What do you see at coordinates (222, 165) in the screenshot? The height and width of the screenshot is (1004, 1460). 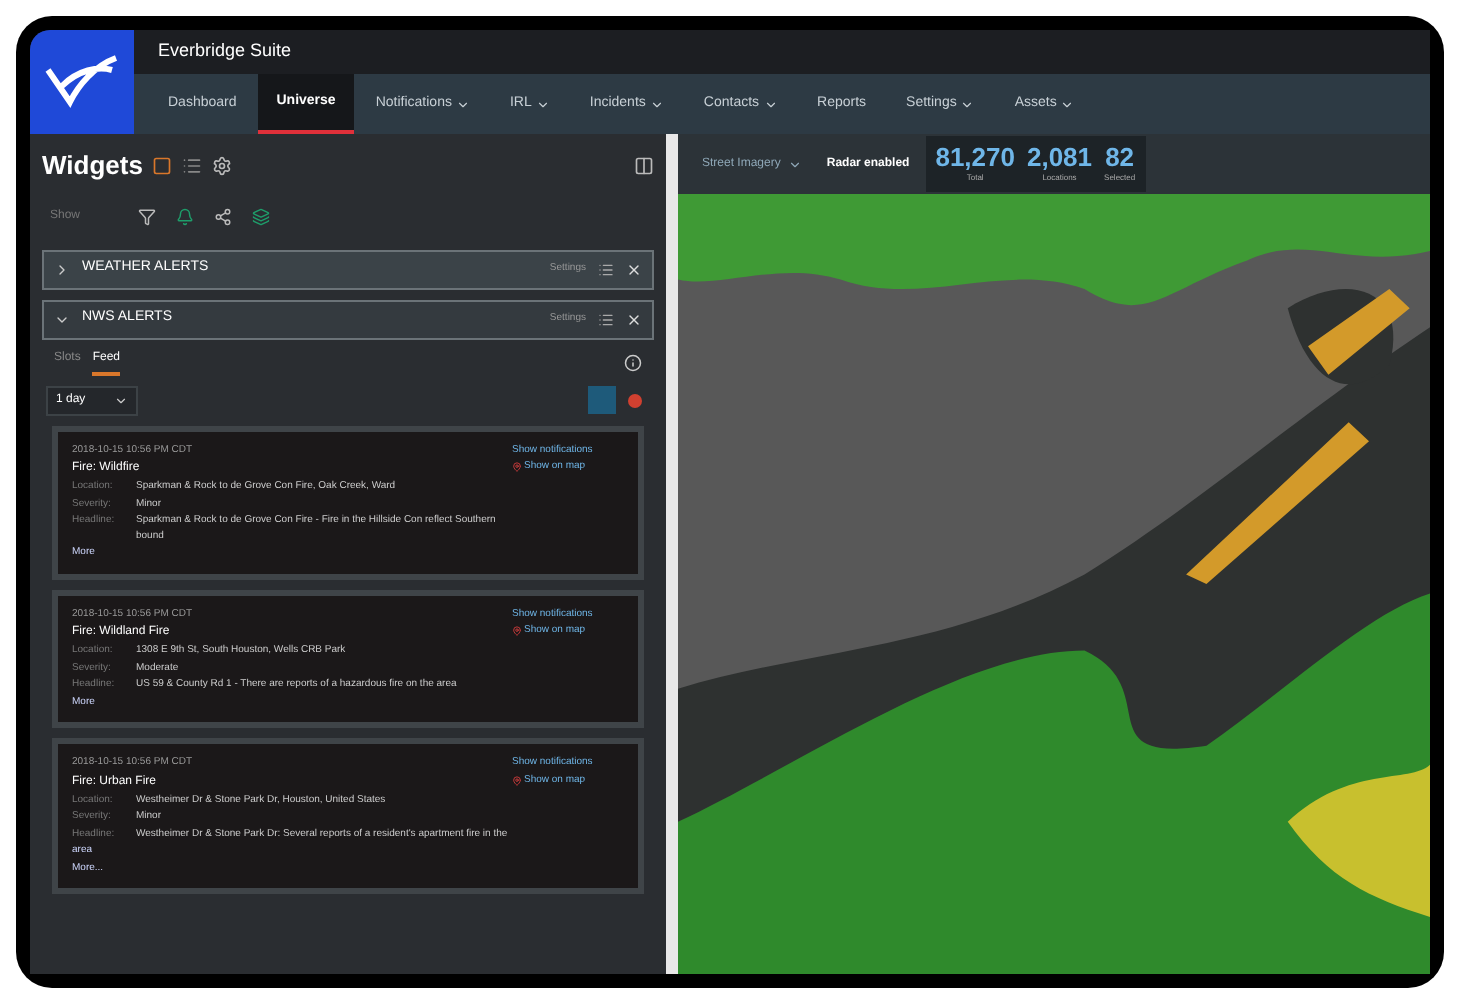 I see `settings-icon` at bounding box center [222, 165].